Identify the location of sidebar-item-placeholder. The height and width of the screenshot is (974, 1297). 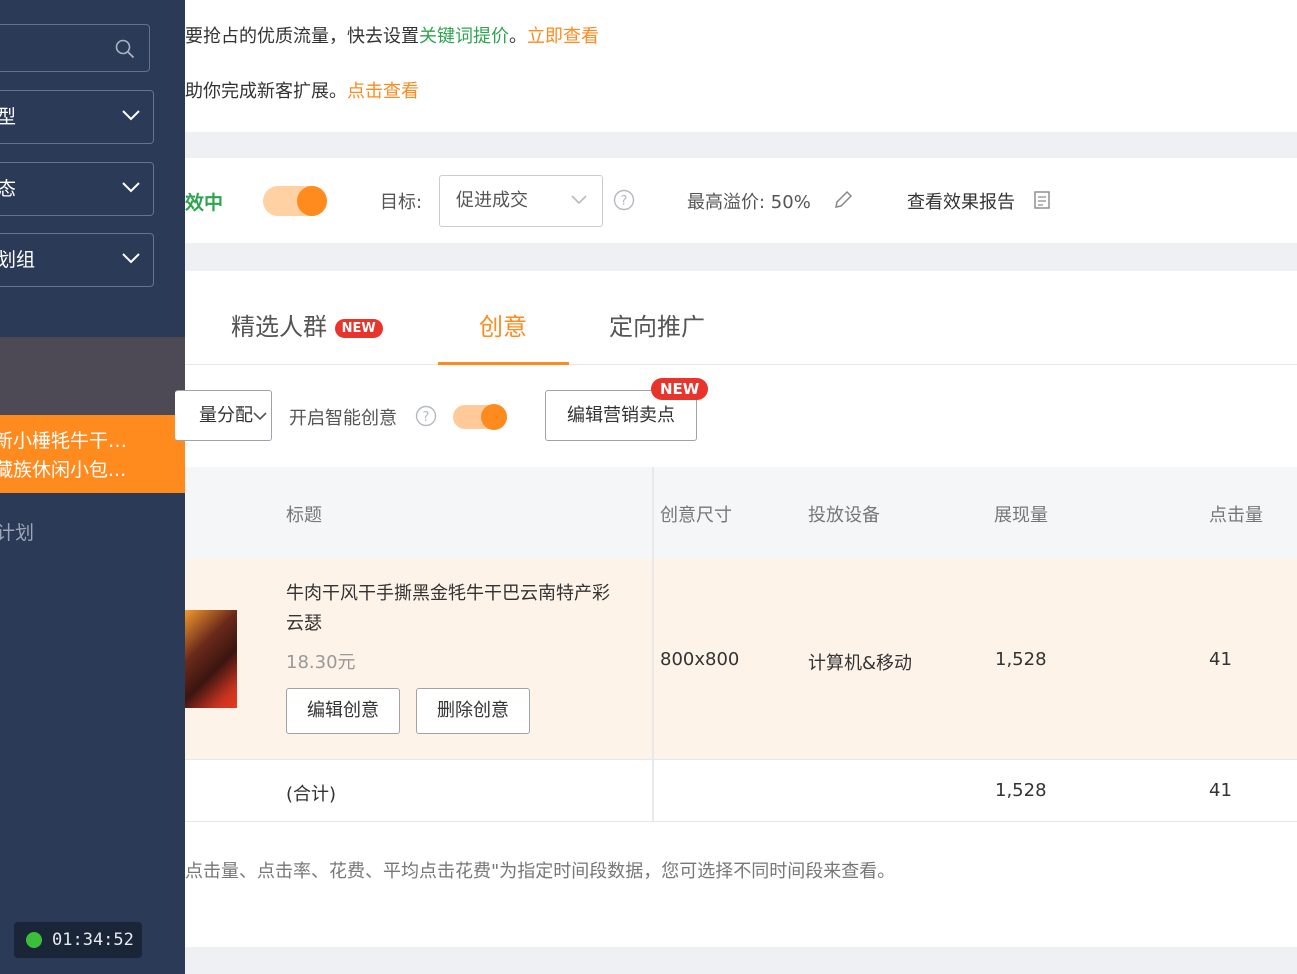
(92, 376).